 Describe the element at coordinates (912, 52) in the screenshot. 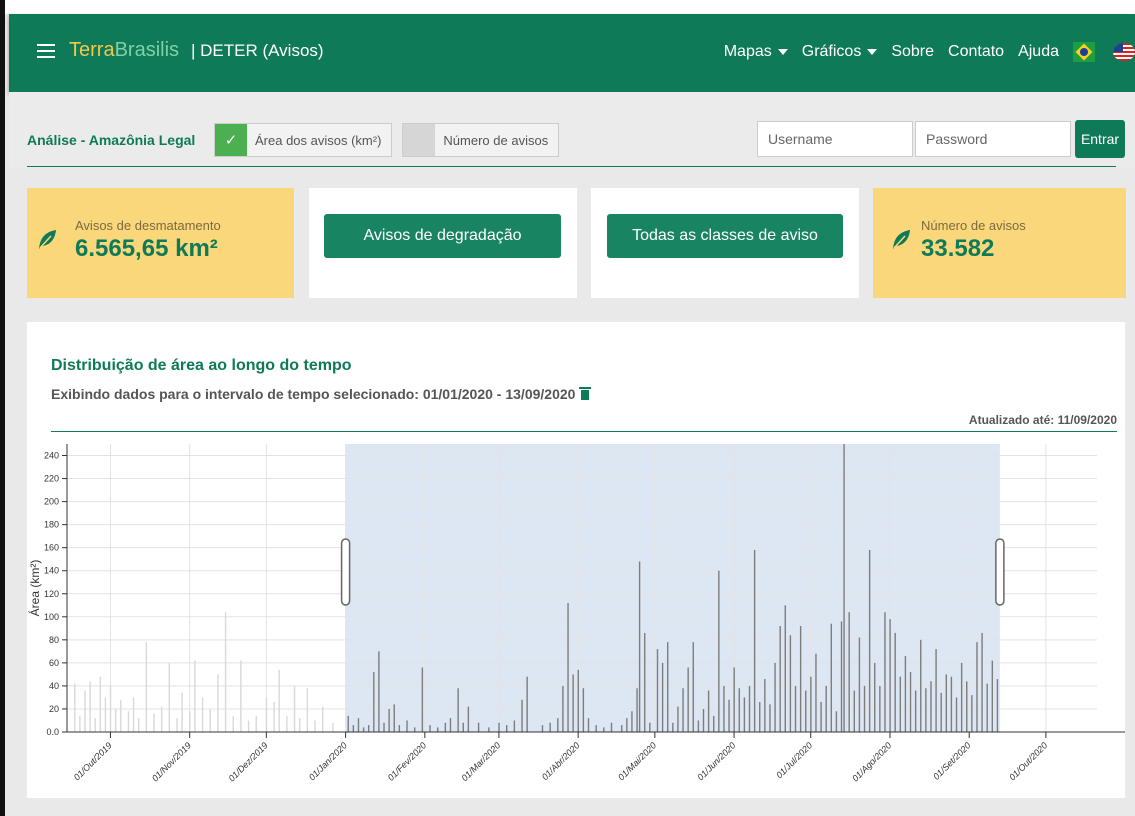

I see `nav-sobre: Sobre` at that location.